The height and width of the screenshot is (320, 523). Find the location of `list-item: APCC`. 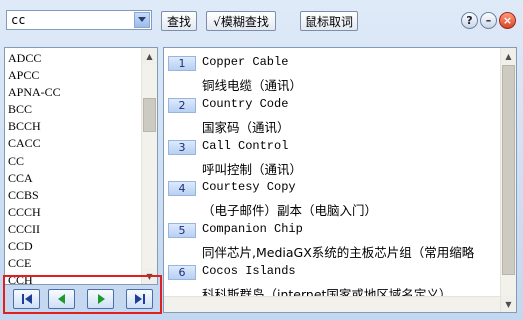

list-item: APCC is located at coordinates (74, 75).